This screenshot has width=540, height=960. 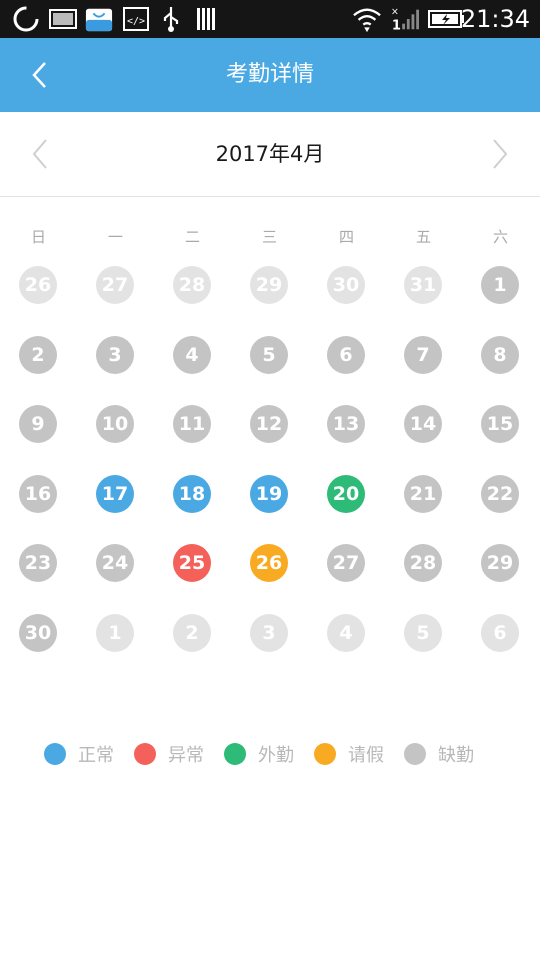 What do you see at coordinates (495, 19) in the screenshot?
I see `clock: 21:34` at bounding box center [495, 19].